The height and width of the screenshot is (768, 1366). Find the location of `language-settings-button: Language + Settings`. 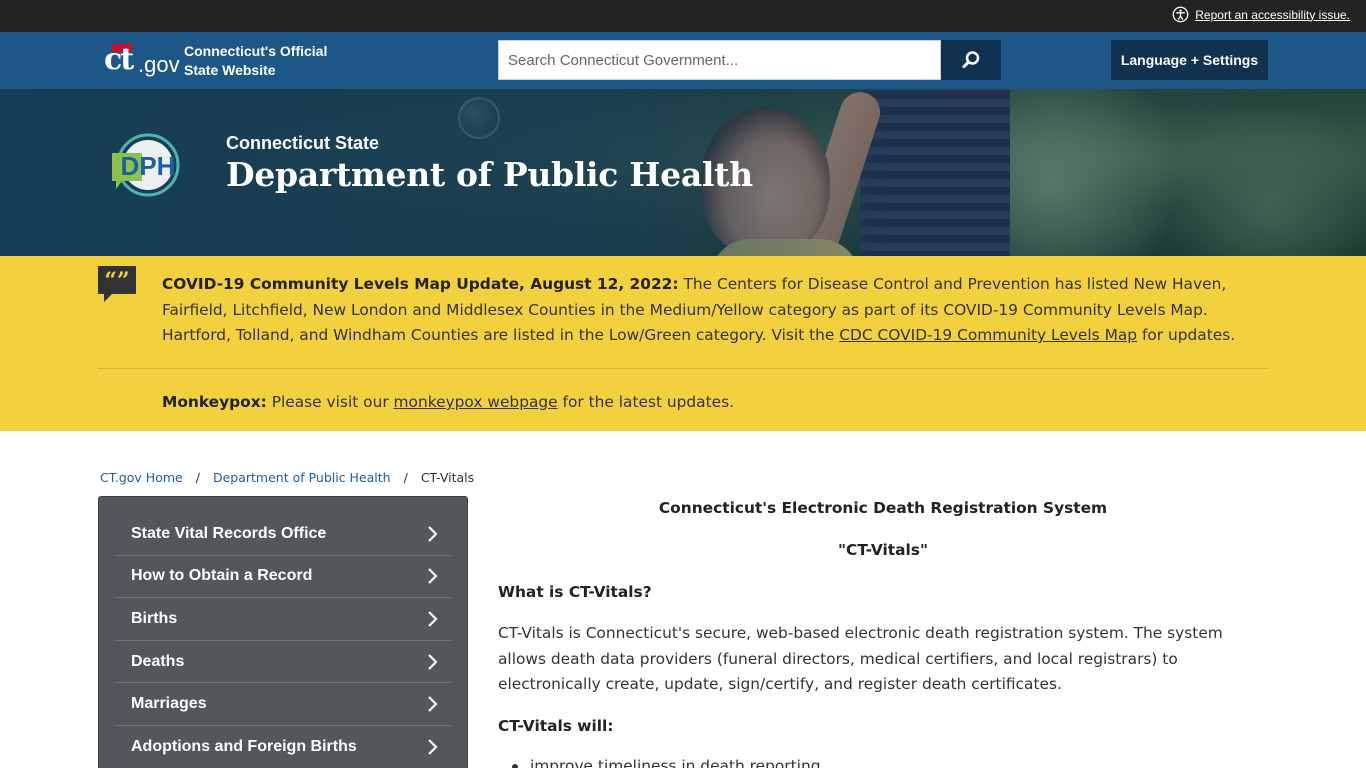

language-settings-button: Language + Settings is located at coordinates (1189, 60).